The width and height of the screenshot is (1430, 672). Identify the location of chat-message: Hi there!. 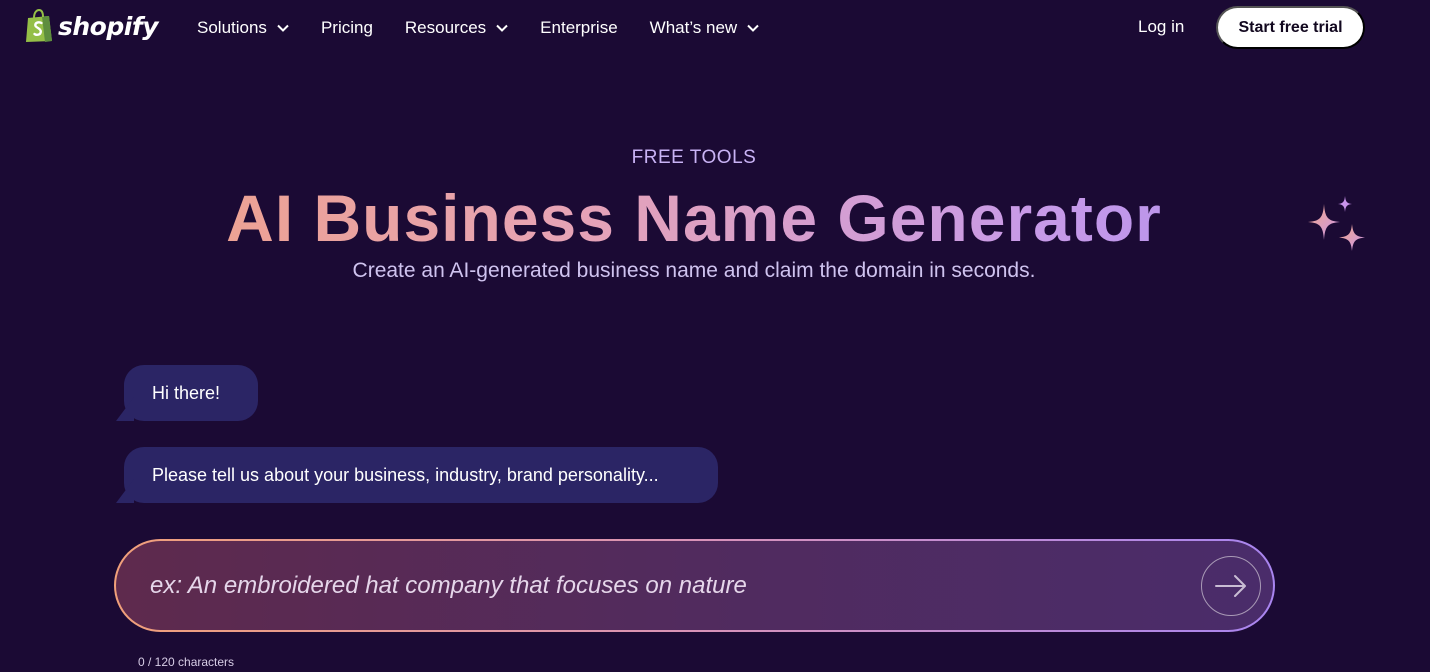
(187, 393).